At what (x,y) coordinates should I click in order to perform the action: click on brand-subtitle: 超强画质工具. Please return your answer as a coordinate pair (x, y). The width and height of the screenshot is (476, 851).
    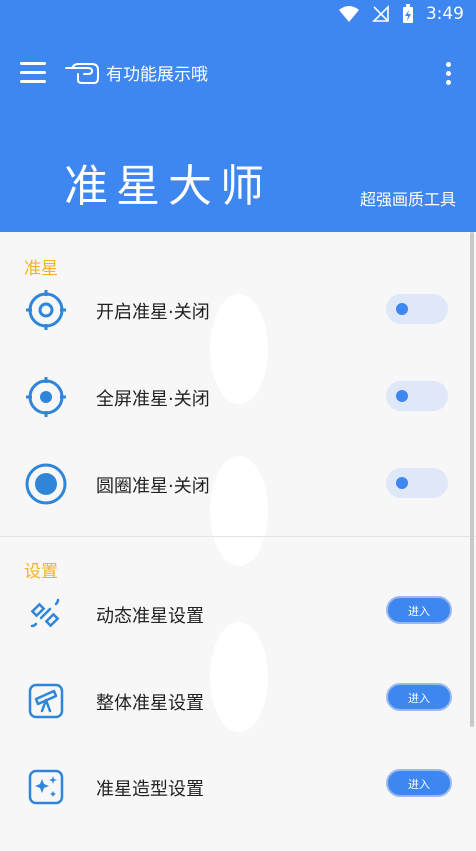
    Looking at the image, I should click on (407, 199).